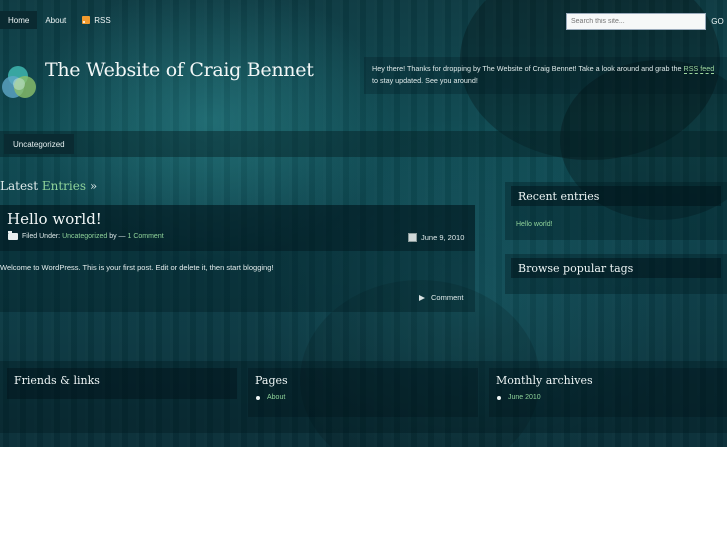  Describe the element at coordinates (412, 237) in the screenshot. I see `calendar-icon` at that location.